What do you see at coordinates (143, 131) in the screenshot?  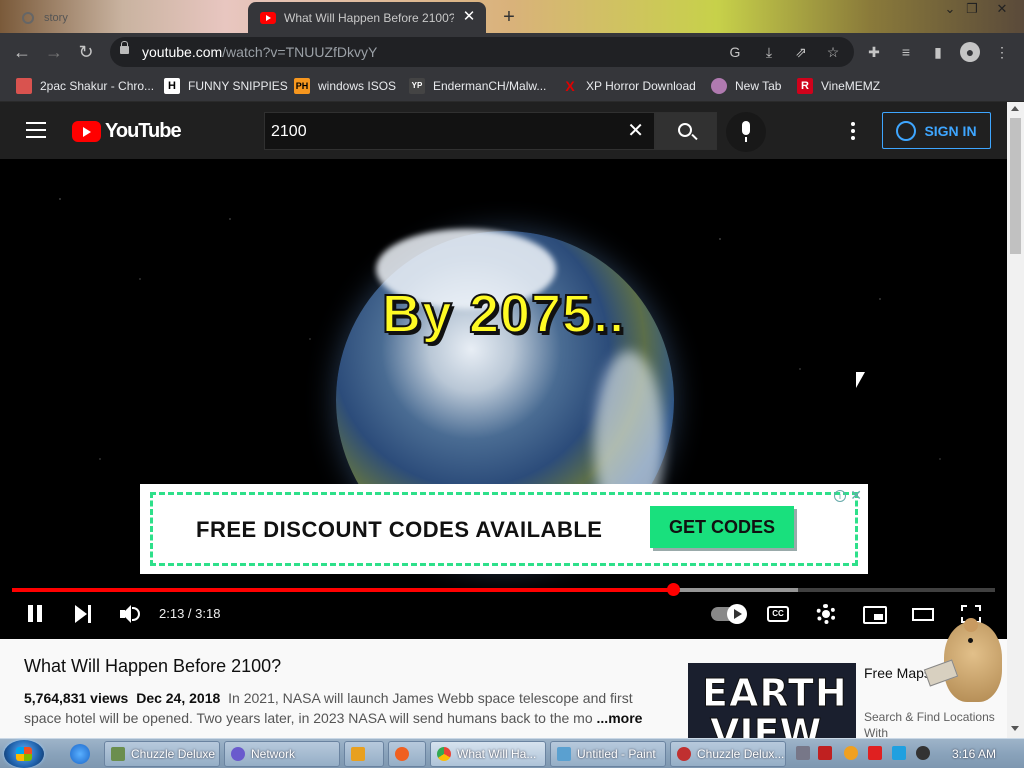 I see `youtube-wordmark: YouTube` at bounding box center [143, 131].